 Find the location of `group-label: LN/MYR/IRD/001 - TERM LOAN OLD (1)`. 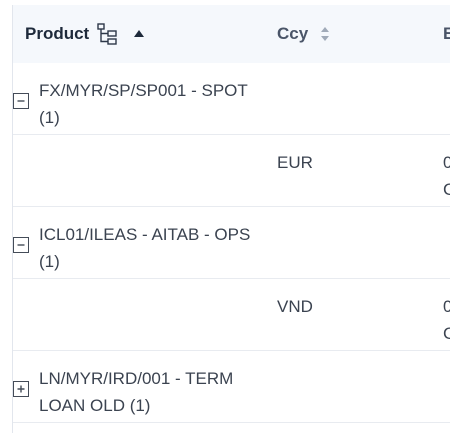

group-label: LN/MYR/IRD/001 - TERM LOAN OLD (1) is located at coordinates (136, 392).